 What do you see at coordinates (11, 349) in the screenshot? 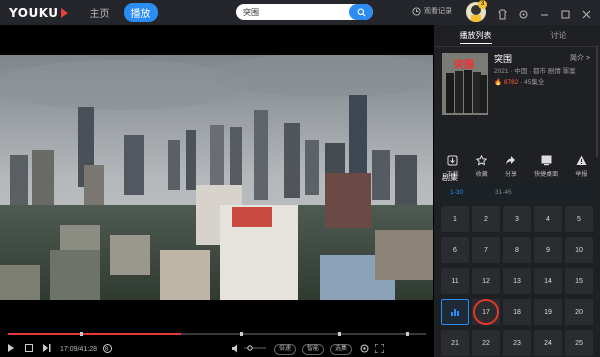
I see `play-icon` at bounding box center [11, 349].